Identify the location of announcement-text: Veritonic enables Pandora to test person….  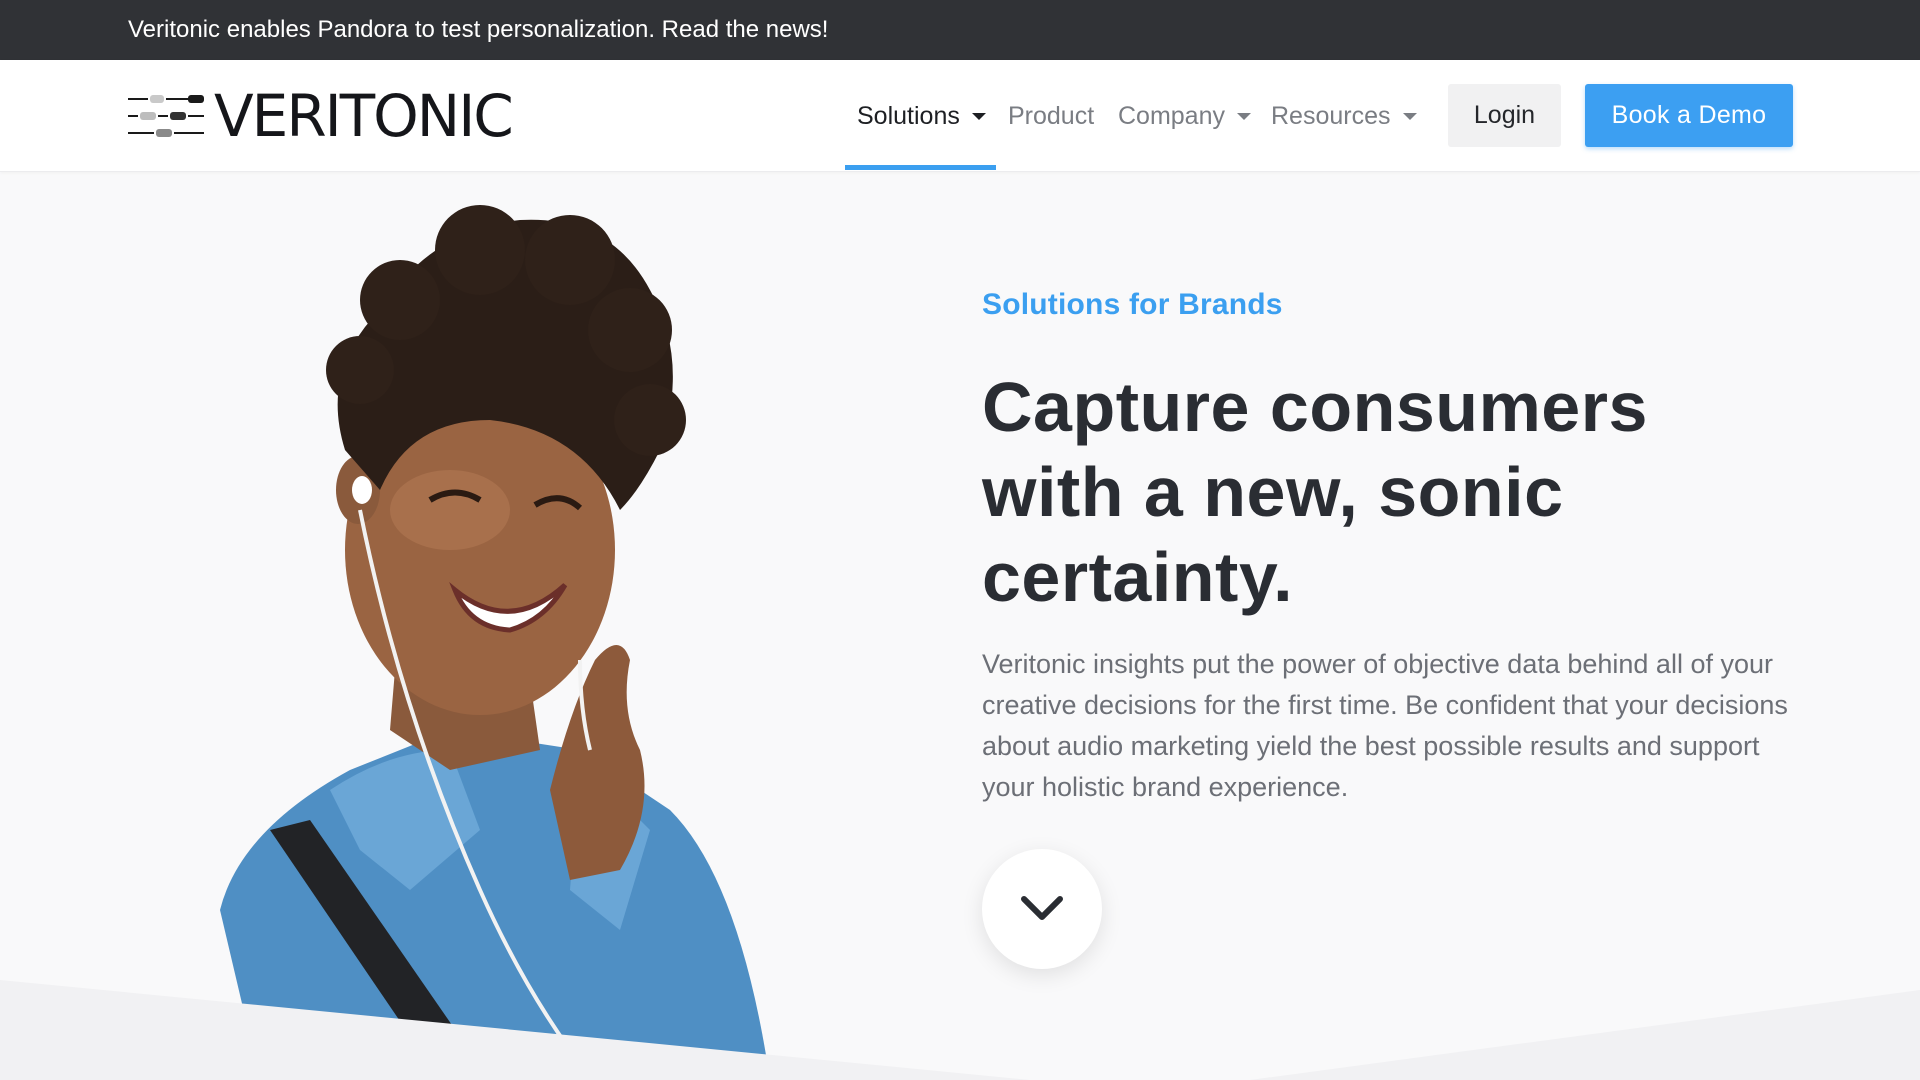
(478, 30).